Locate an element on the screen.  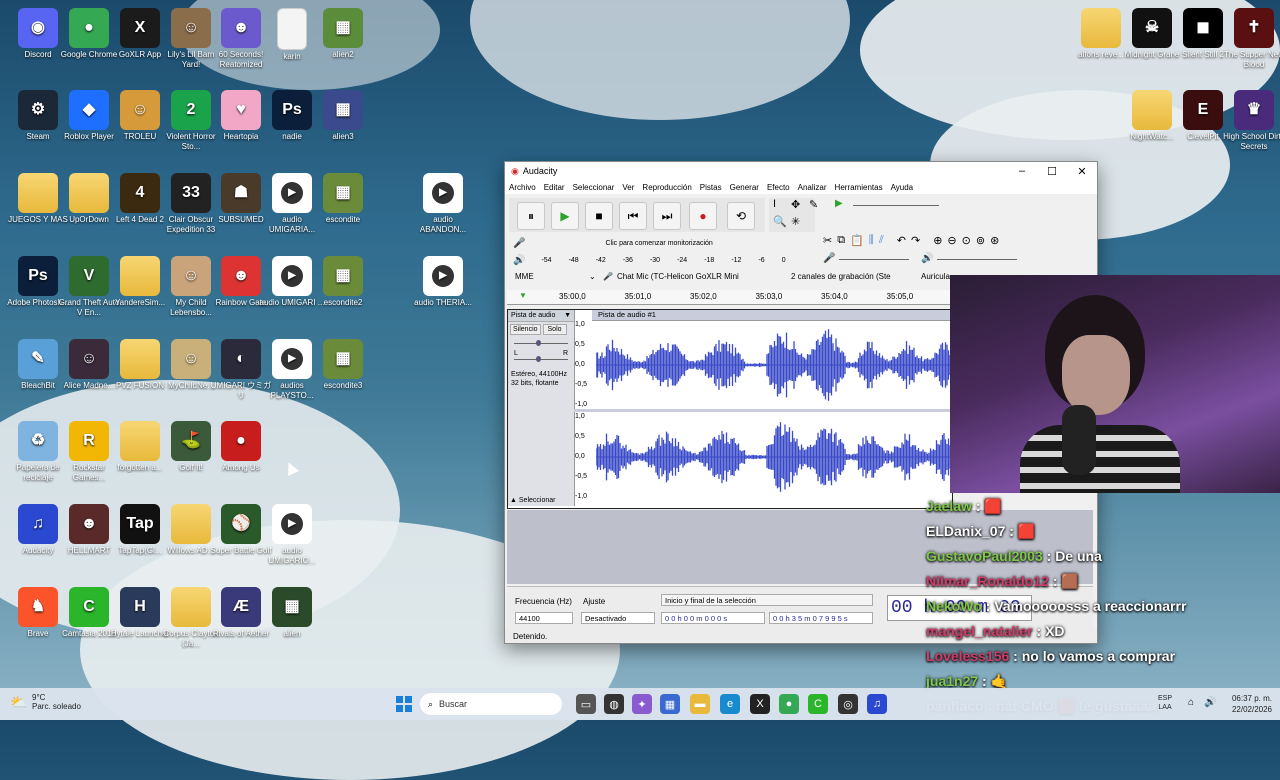
store-icon: ▦ is located at coordinates (670, 704).